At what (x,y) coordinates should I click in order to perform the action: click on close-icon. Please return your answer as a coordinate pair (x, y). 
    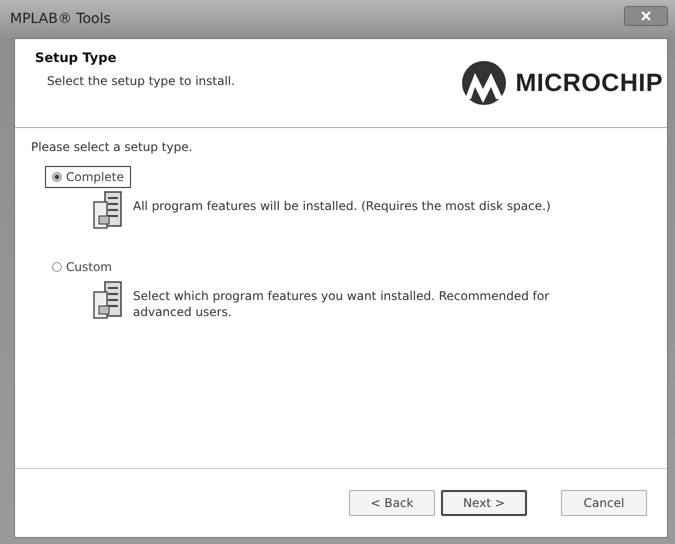
    Looking at the image, I should click on (646, 16).